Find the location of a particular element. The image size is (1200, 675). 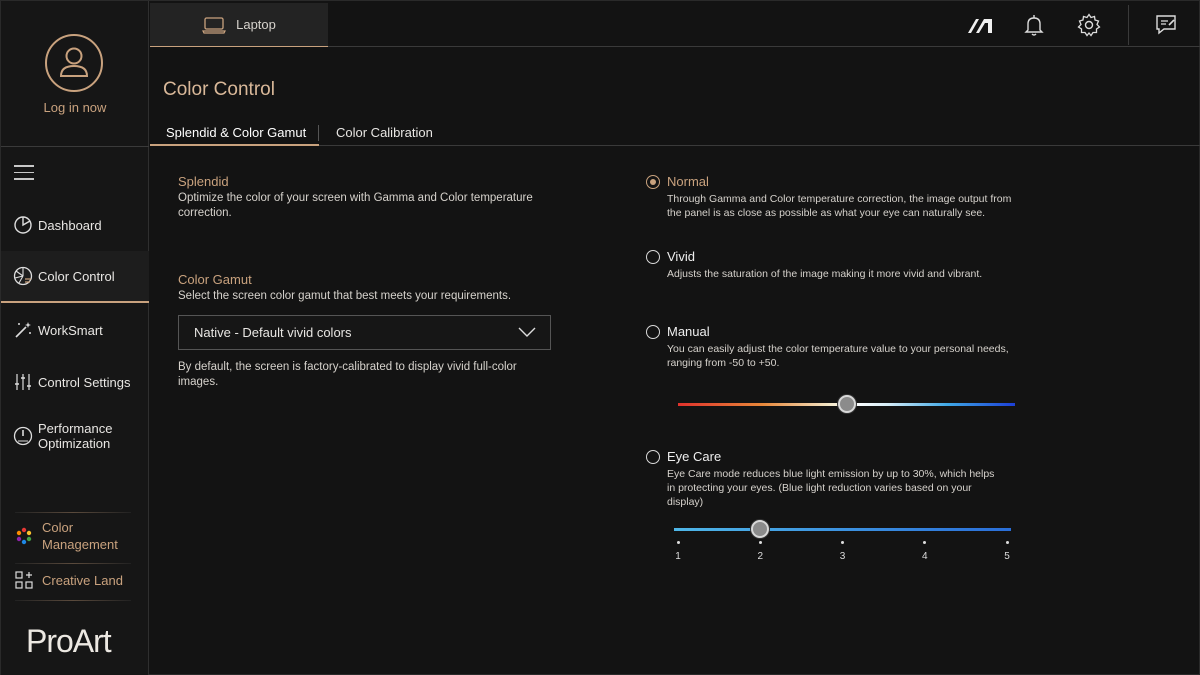

color-gamut-select: Native - Default vivid colors is located at coordinates (364, 332).